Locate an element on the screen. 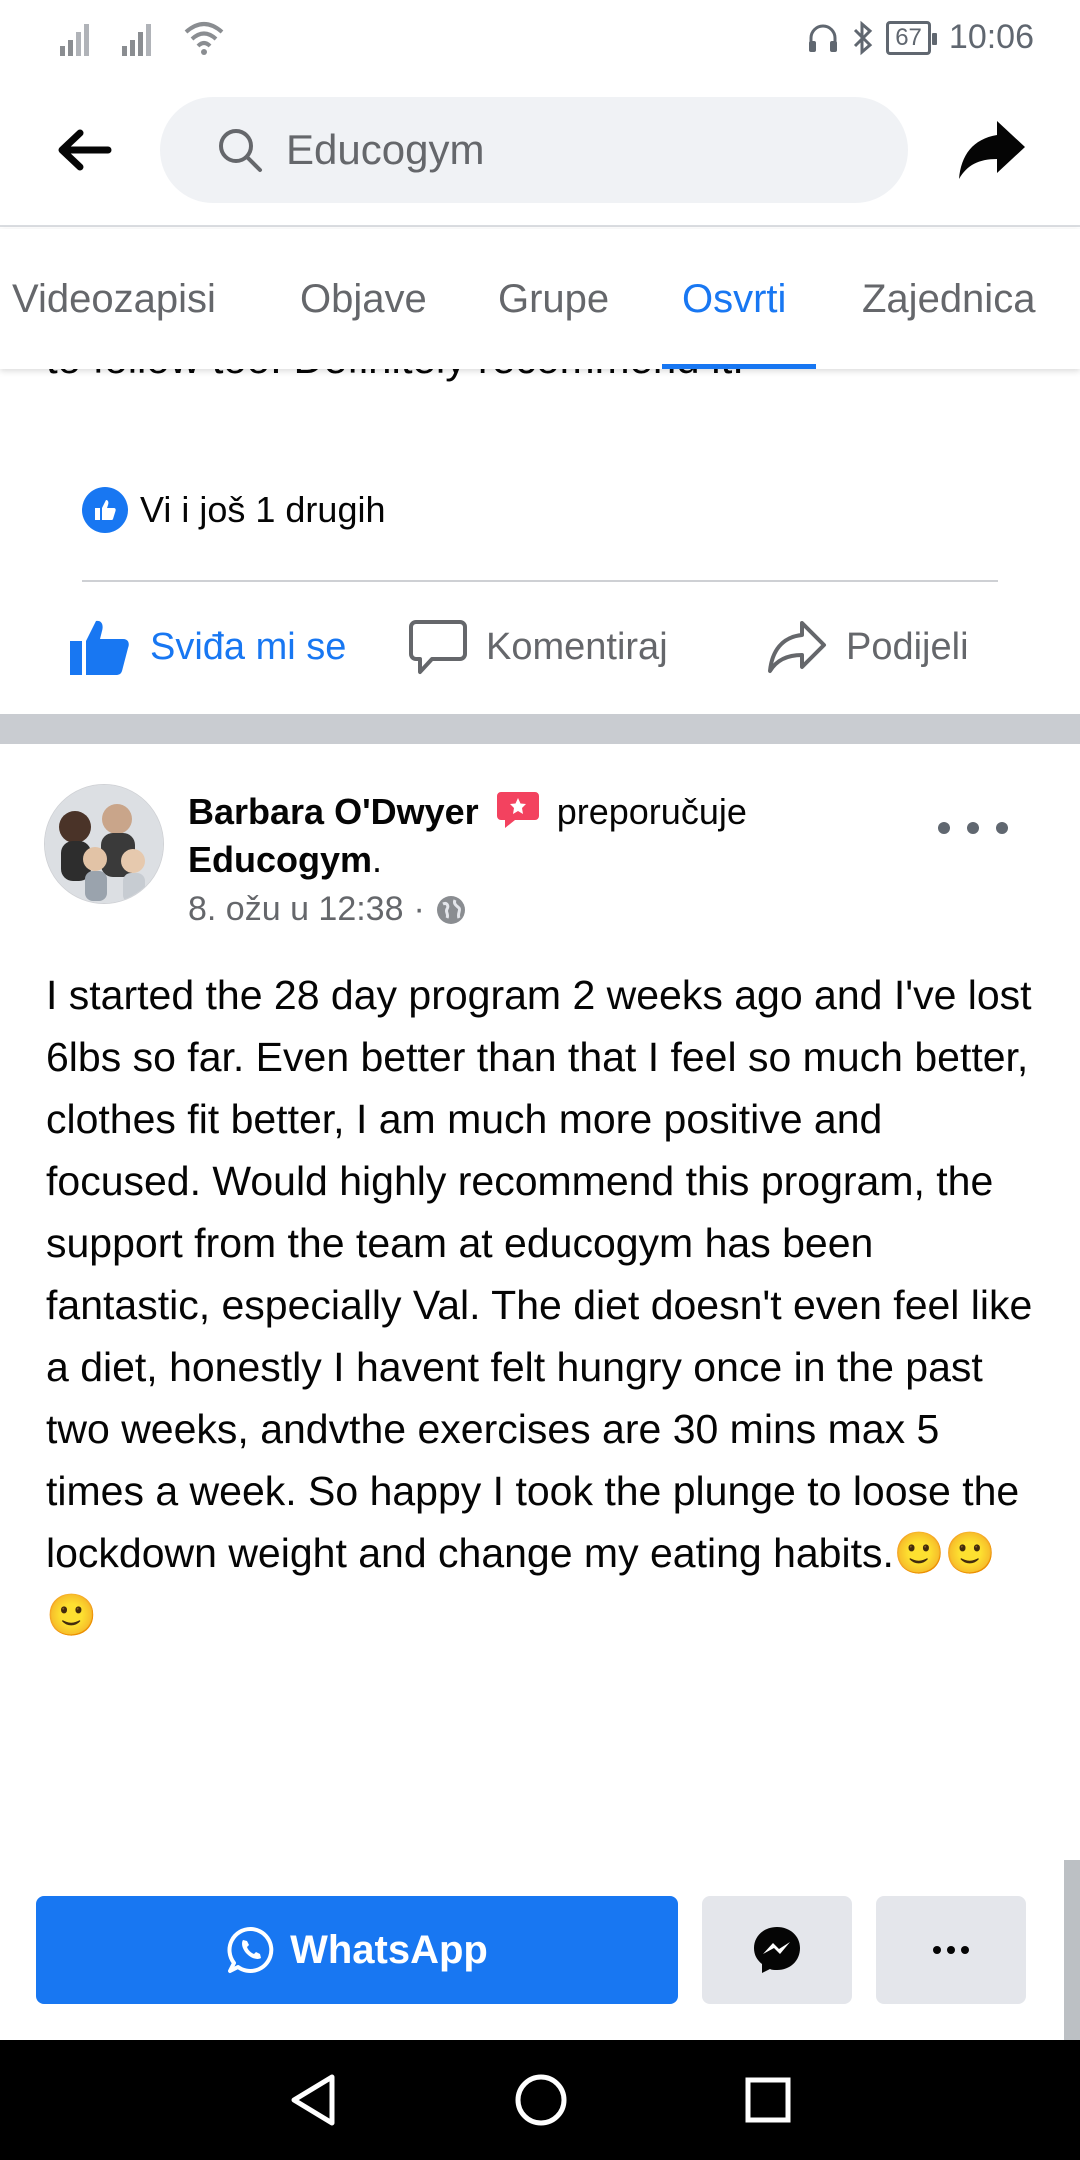 This screenshot has width=1080, height=2160. messenger-button is located at coordinates (777, 1950).